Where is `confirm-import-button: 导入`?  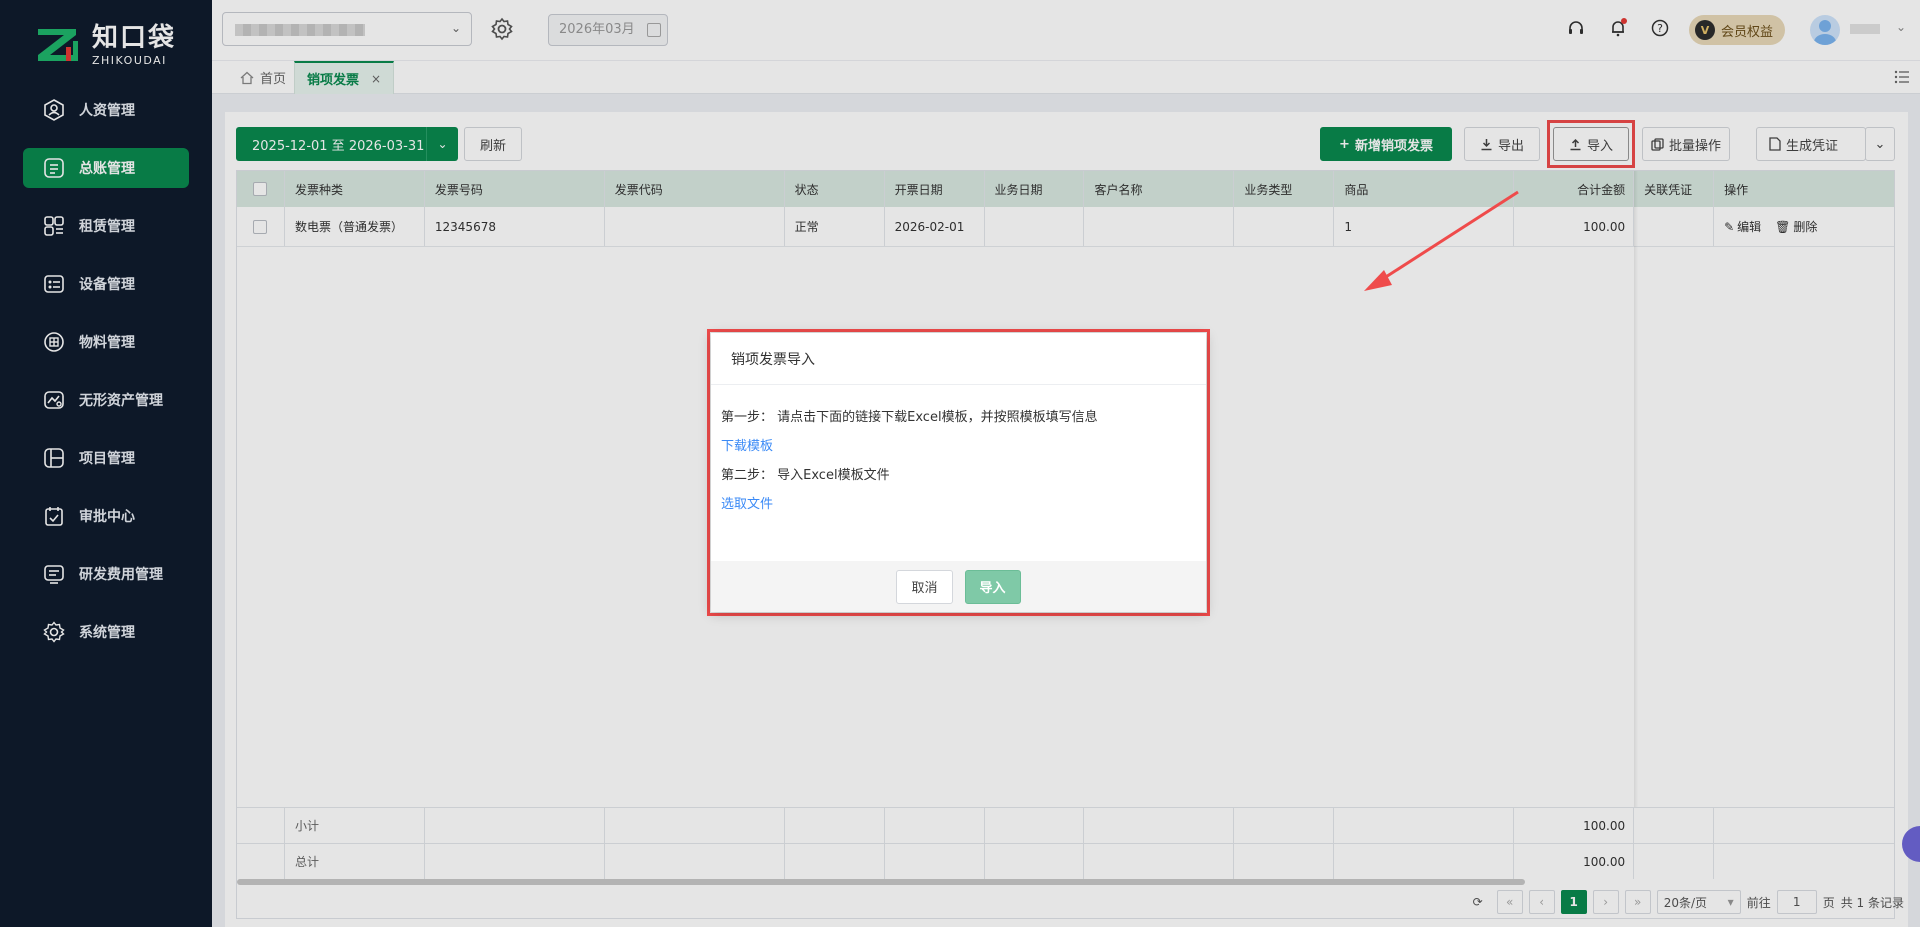
confirm-import-button: 导入 is located at coordinates (992, 586).